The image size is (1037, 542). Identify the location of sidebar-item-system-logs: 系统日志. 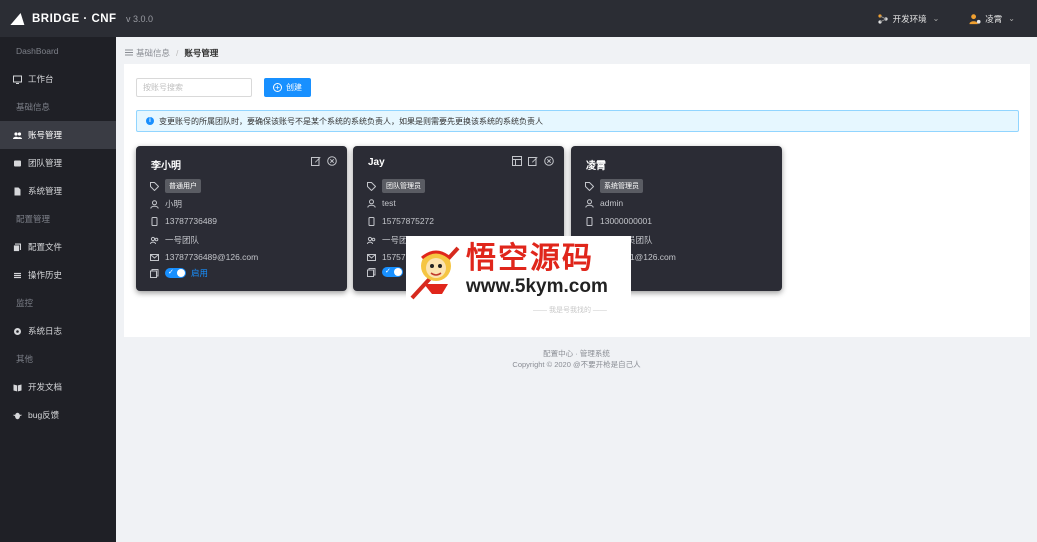
(58, 331).